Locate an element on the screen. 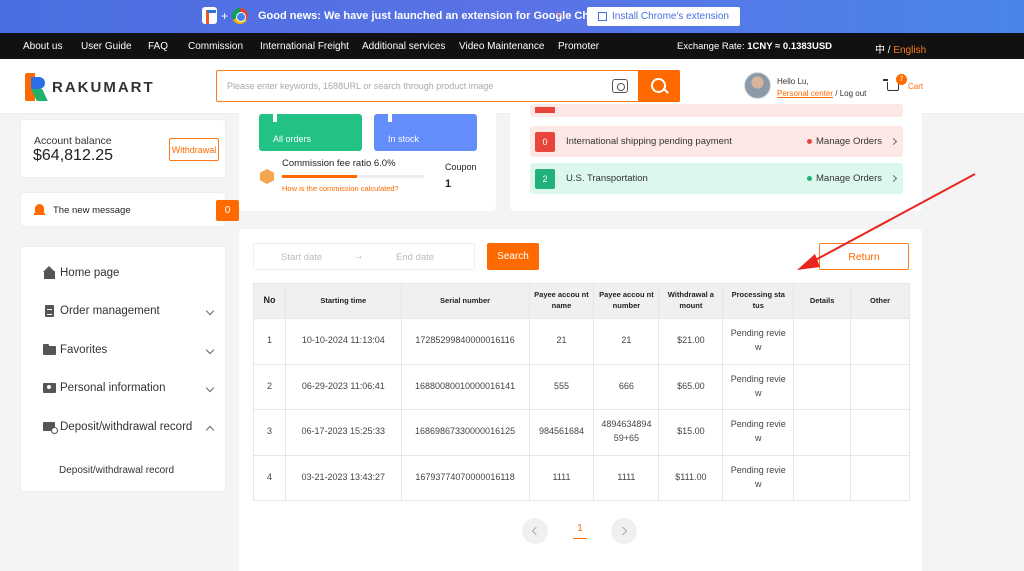 This screenshot has height=571, width=1024. lang-zh: 中 / is located at coordinates (884, 50).